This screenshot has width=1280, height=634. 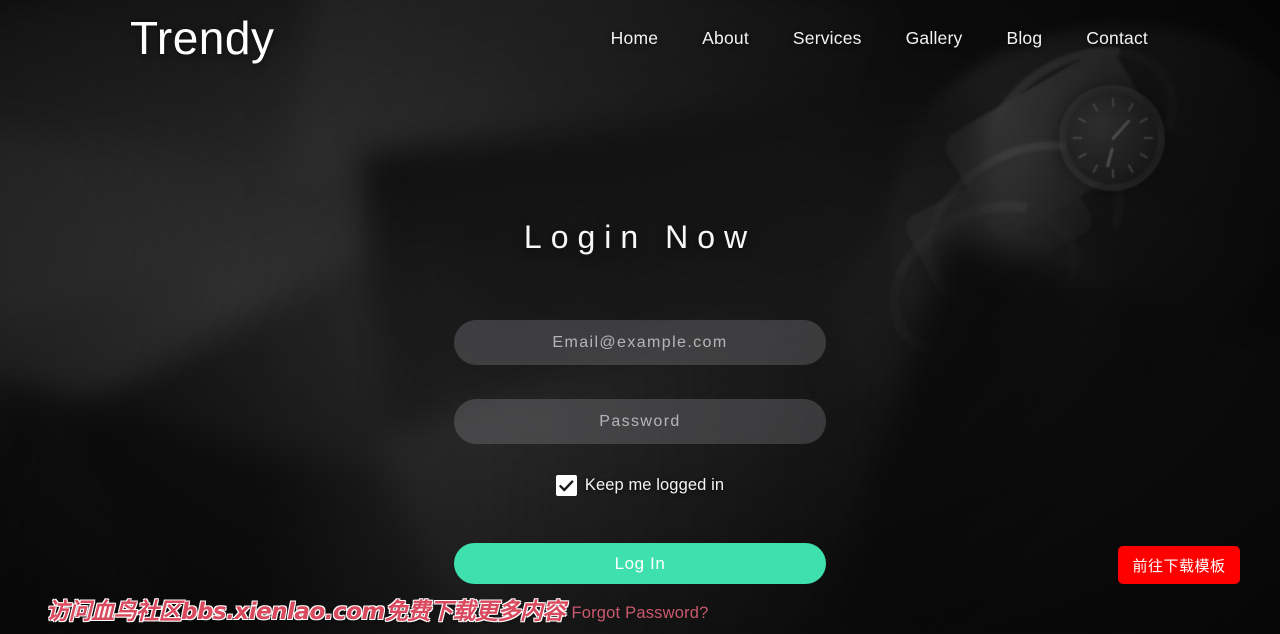 I want to click on nav-item-about: About, so click(x=725, y=38).